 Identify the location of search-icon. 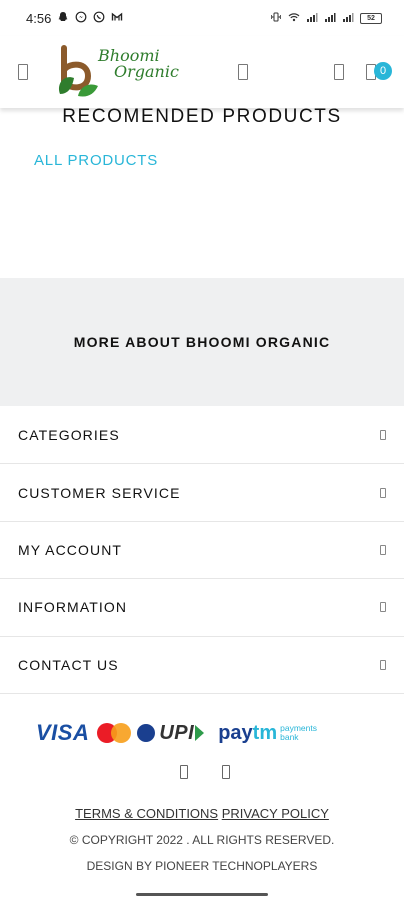
(243, 72).